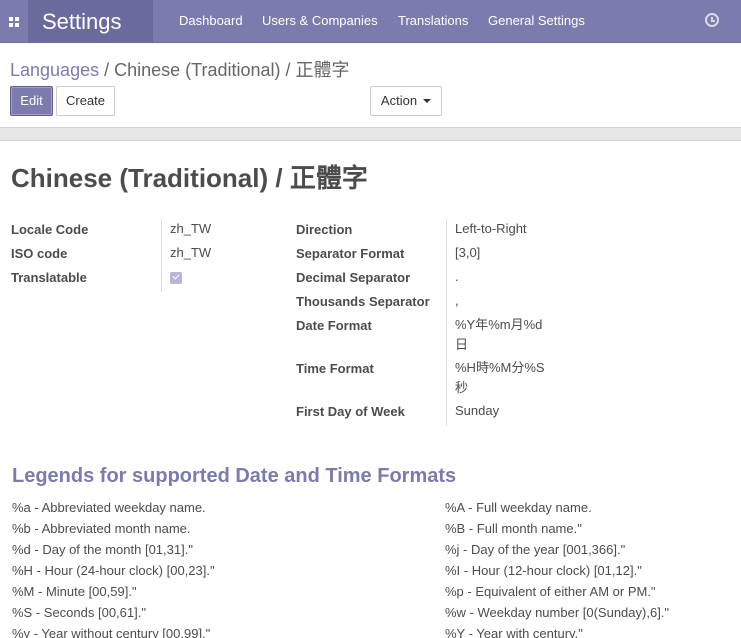 The image size is (741, 638). I want to click on record-title: Chinese (Traditional) / 正體字, so click(189, 178).